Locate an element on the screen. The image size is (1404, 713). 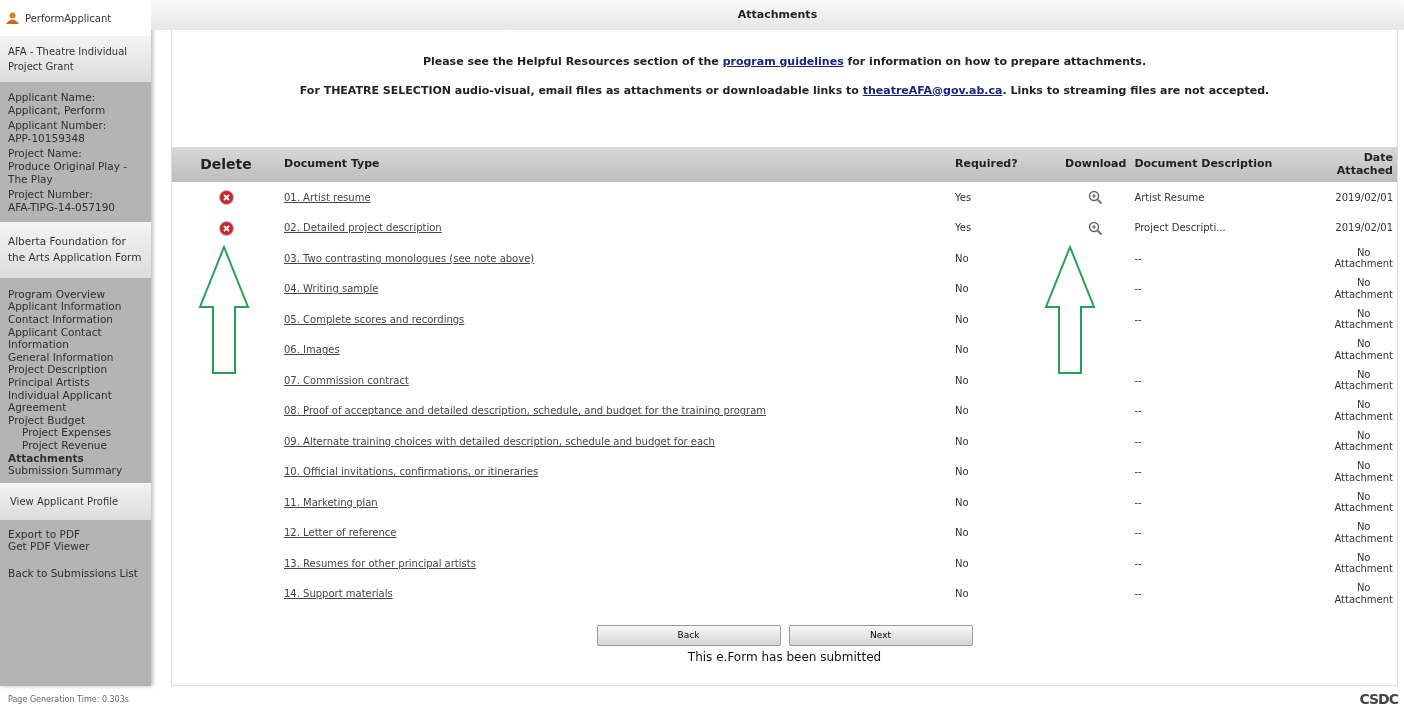
link: theatreAFA@gov.ab.ca is located at coordinates (932, 90).